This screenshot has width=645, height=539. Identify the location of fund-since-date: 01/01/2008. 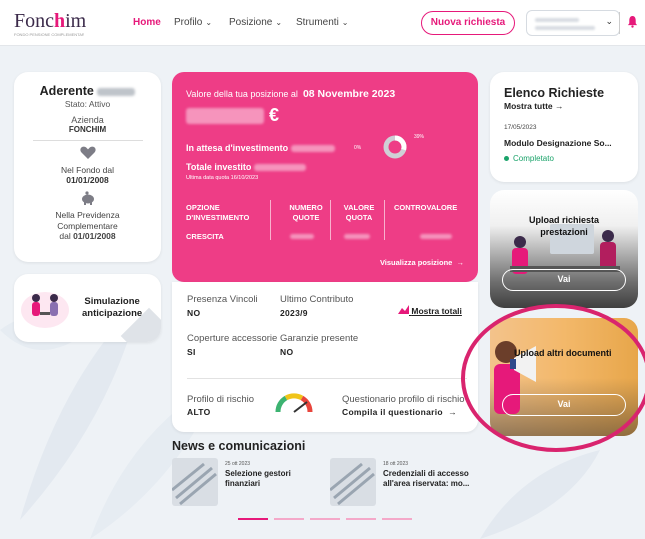
(87, 180).